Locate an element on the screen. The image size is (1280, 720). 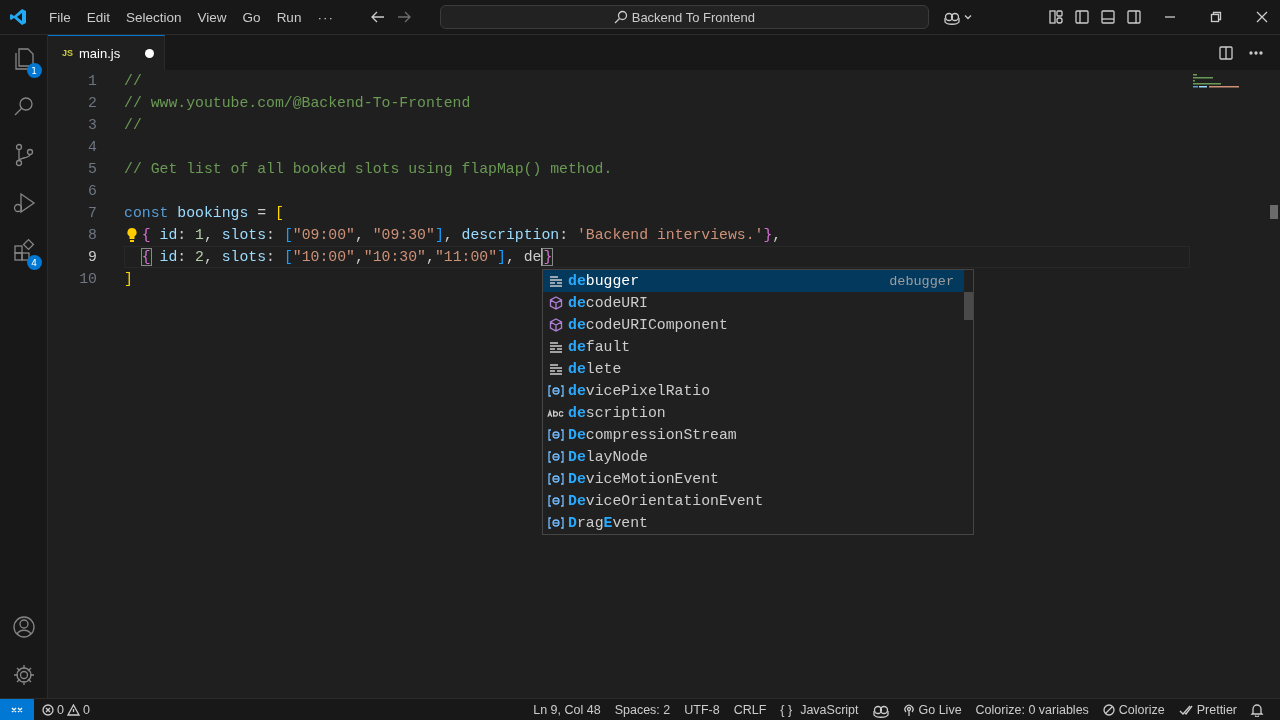
line-number: 9 is located at coordinates (92, 257).